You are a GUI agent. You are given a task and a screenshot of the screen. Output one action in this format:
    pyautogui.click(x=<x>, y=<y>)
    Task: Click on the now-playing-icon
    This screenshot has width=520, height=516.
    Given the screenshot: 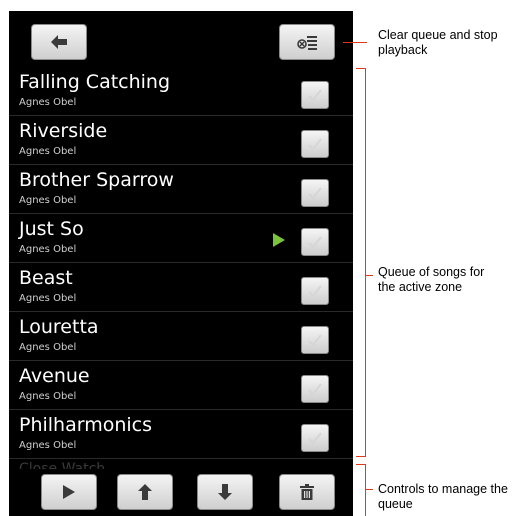 What is the action you would take?
    pyautogui.click(x=279, y=240)
    